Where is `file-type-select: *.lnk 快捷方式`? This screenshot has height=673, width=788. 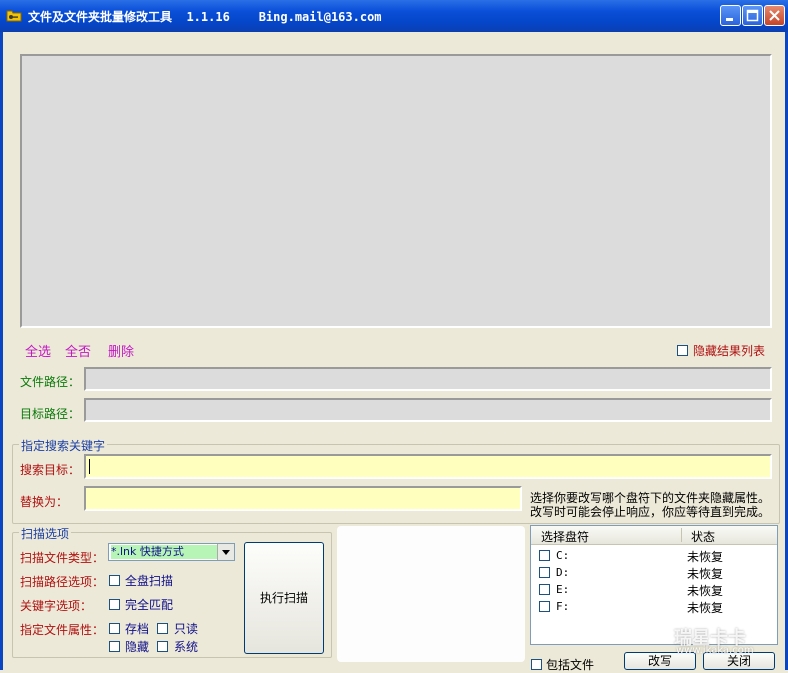
file-type-select: *.lnk 快捷方式 is located at coordinates (171, 552).